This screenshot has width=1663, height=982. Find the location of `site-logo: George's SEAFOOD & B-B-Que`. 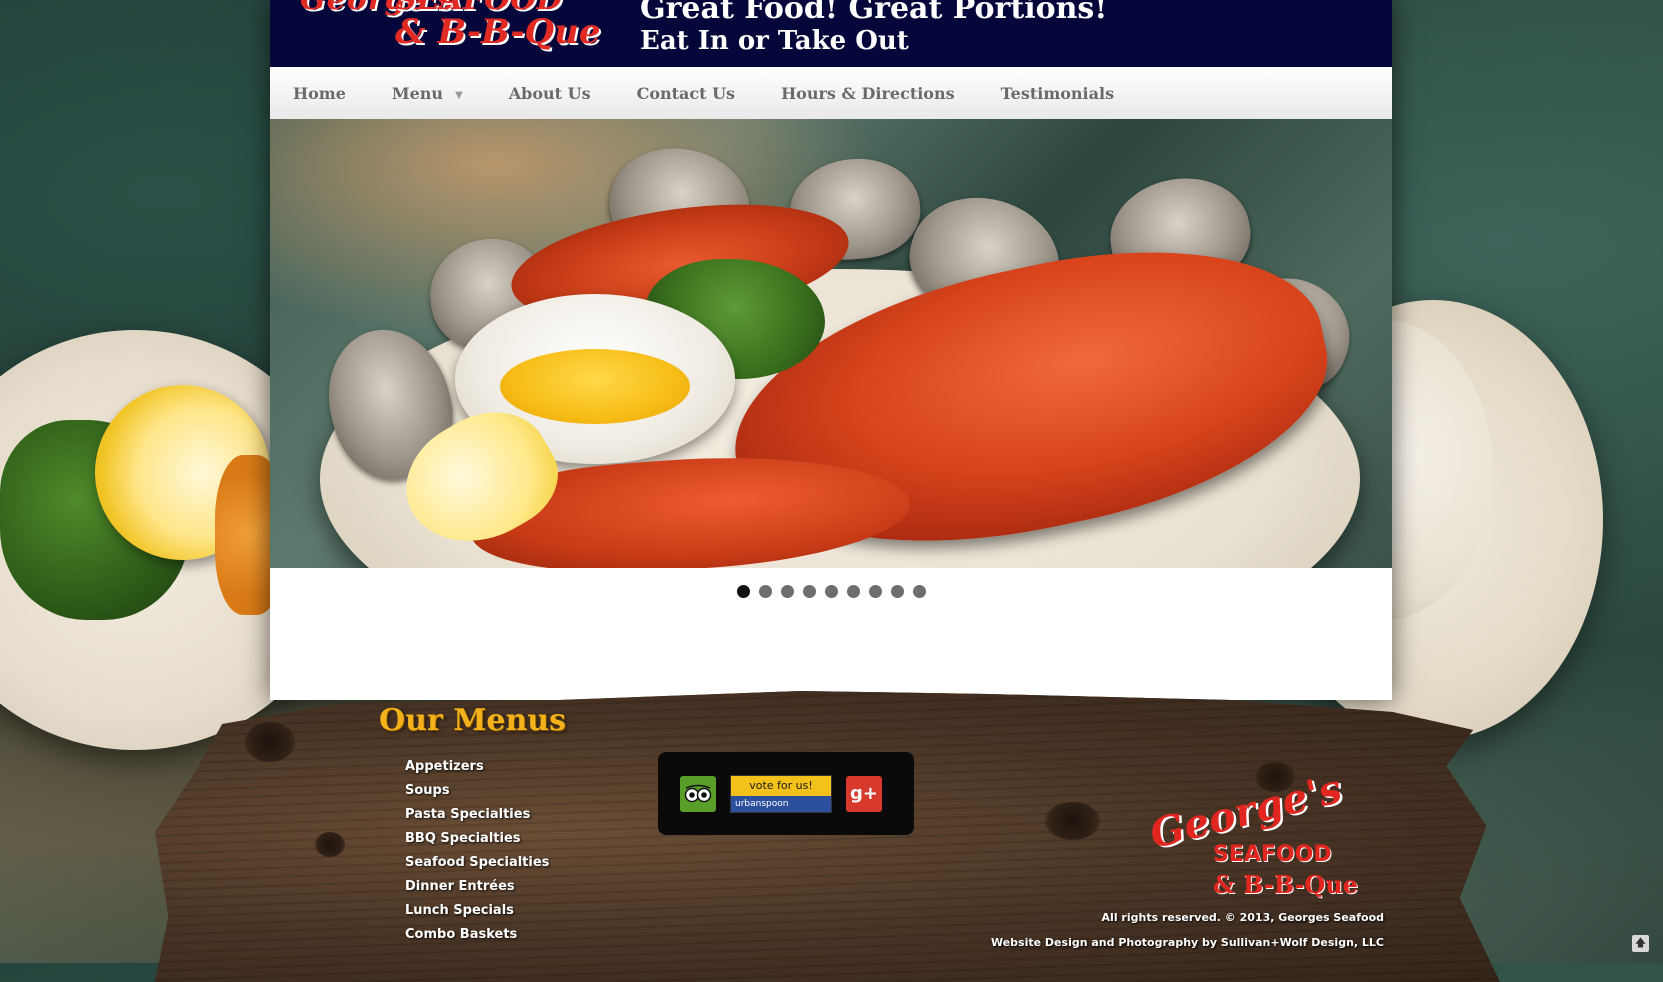

site-logo: George's SEAFOOD & B-B-Que is located at coordinates (450, 26).